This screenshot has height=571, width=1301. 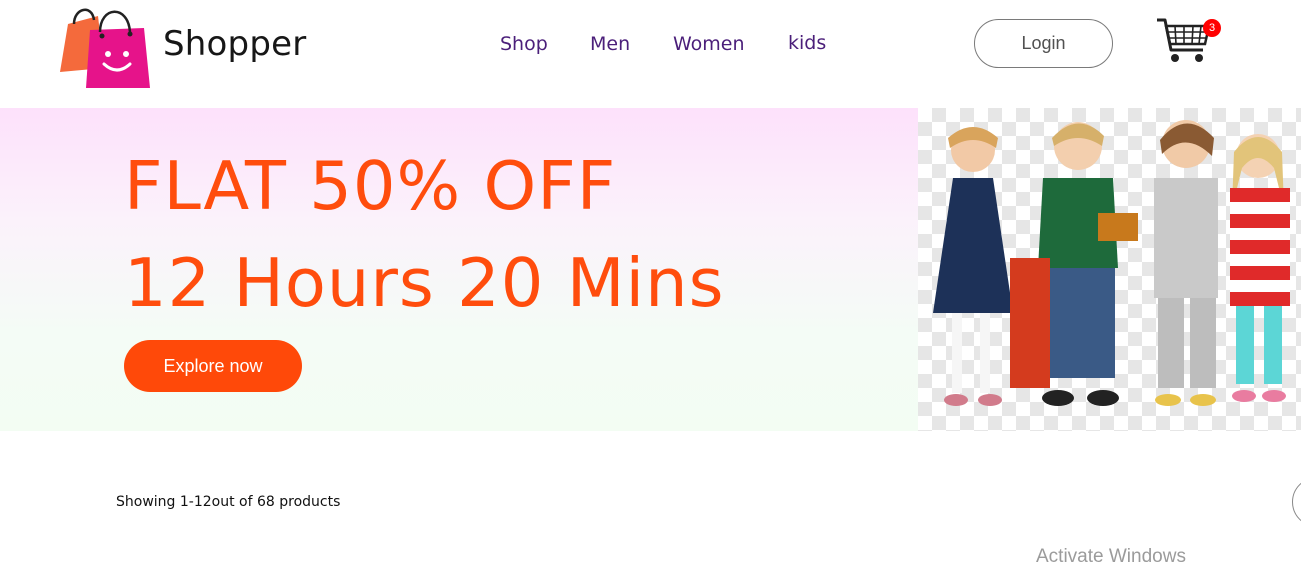 I want to click on kids-illustration, so click(x=1111, y=263).